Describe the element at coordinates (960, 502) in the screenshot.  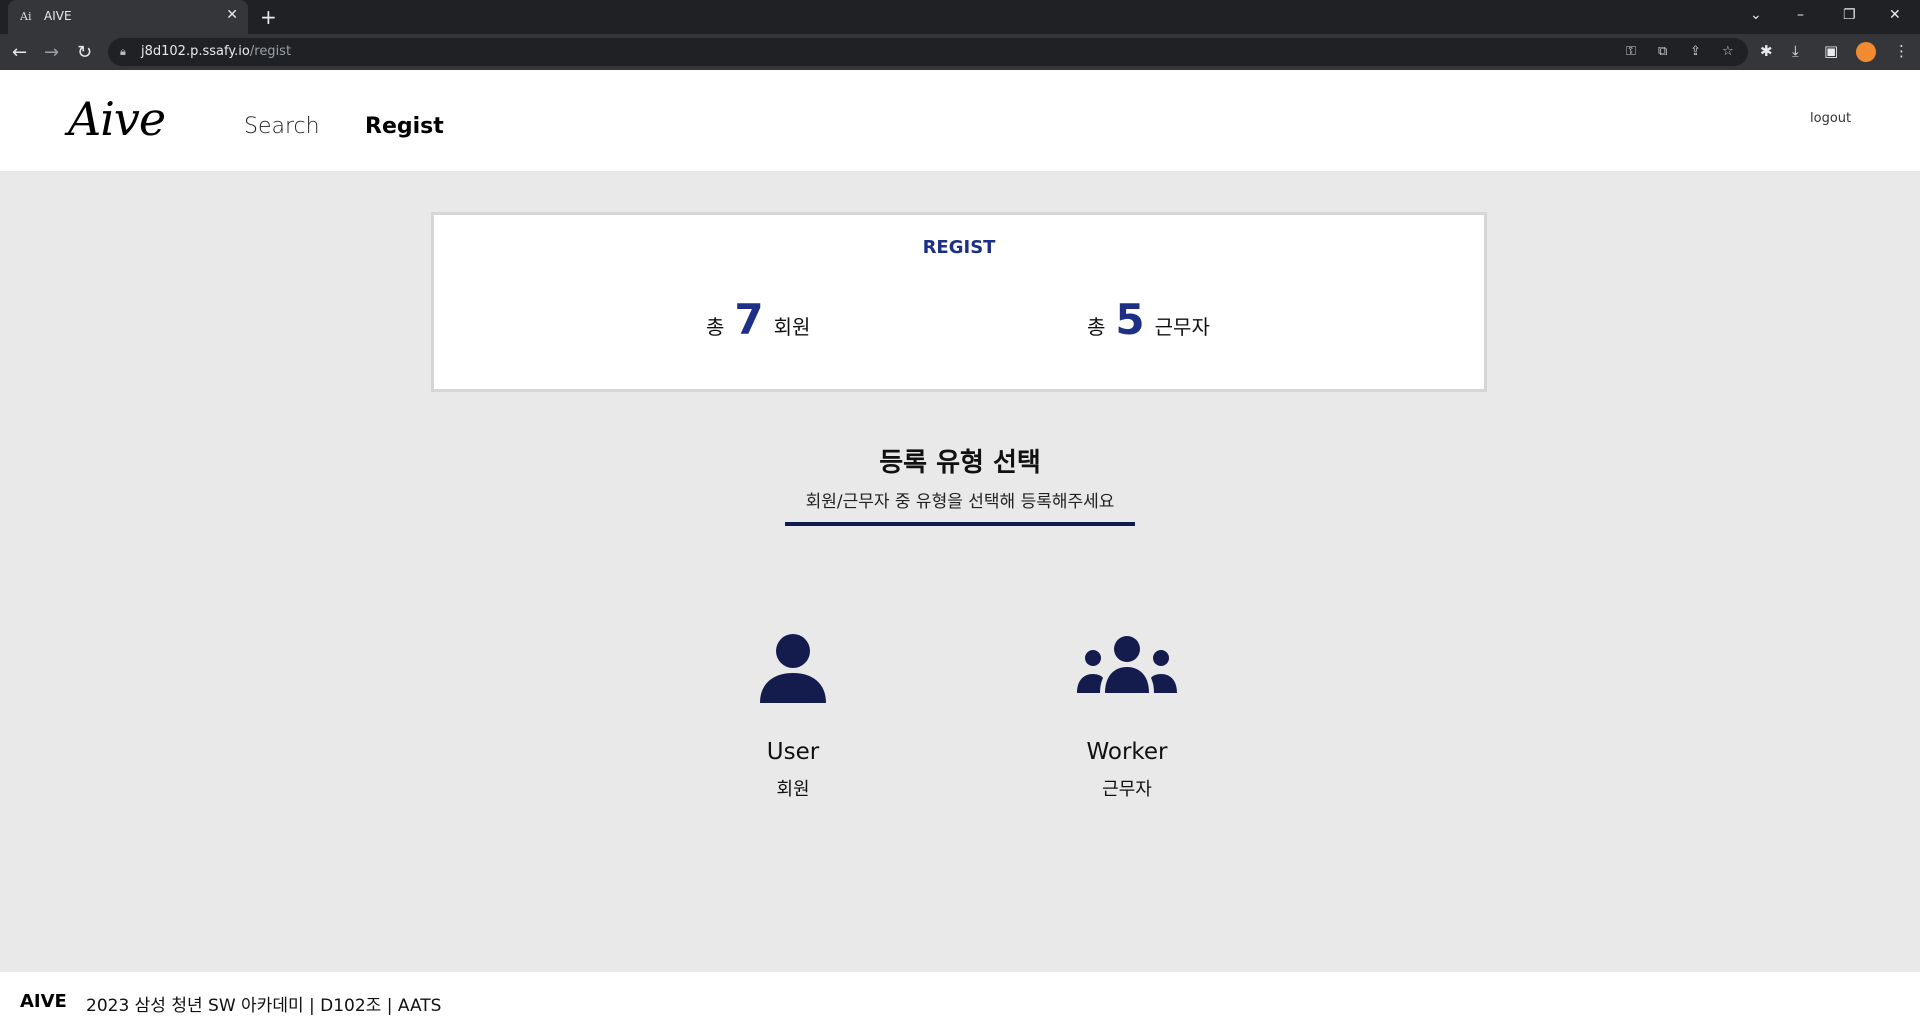
I see `selection-subtitle: 회원/근무자 중 유형을 선택해 등록해주세요` at that location.